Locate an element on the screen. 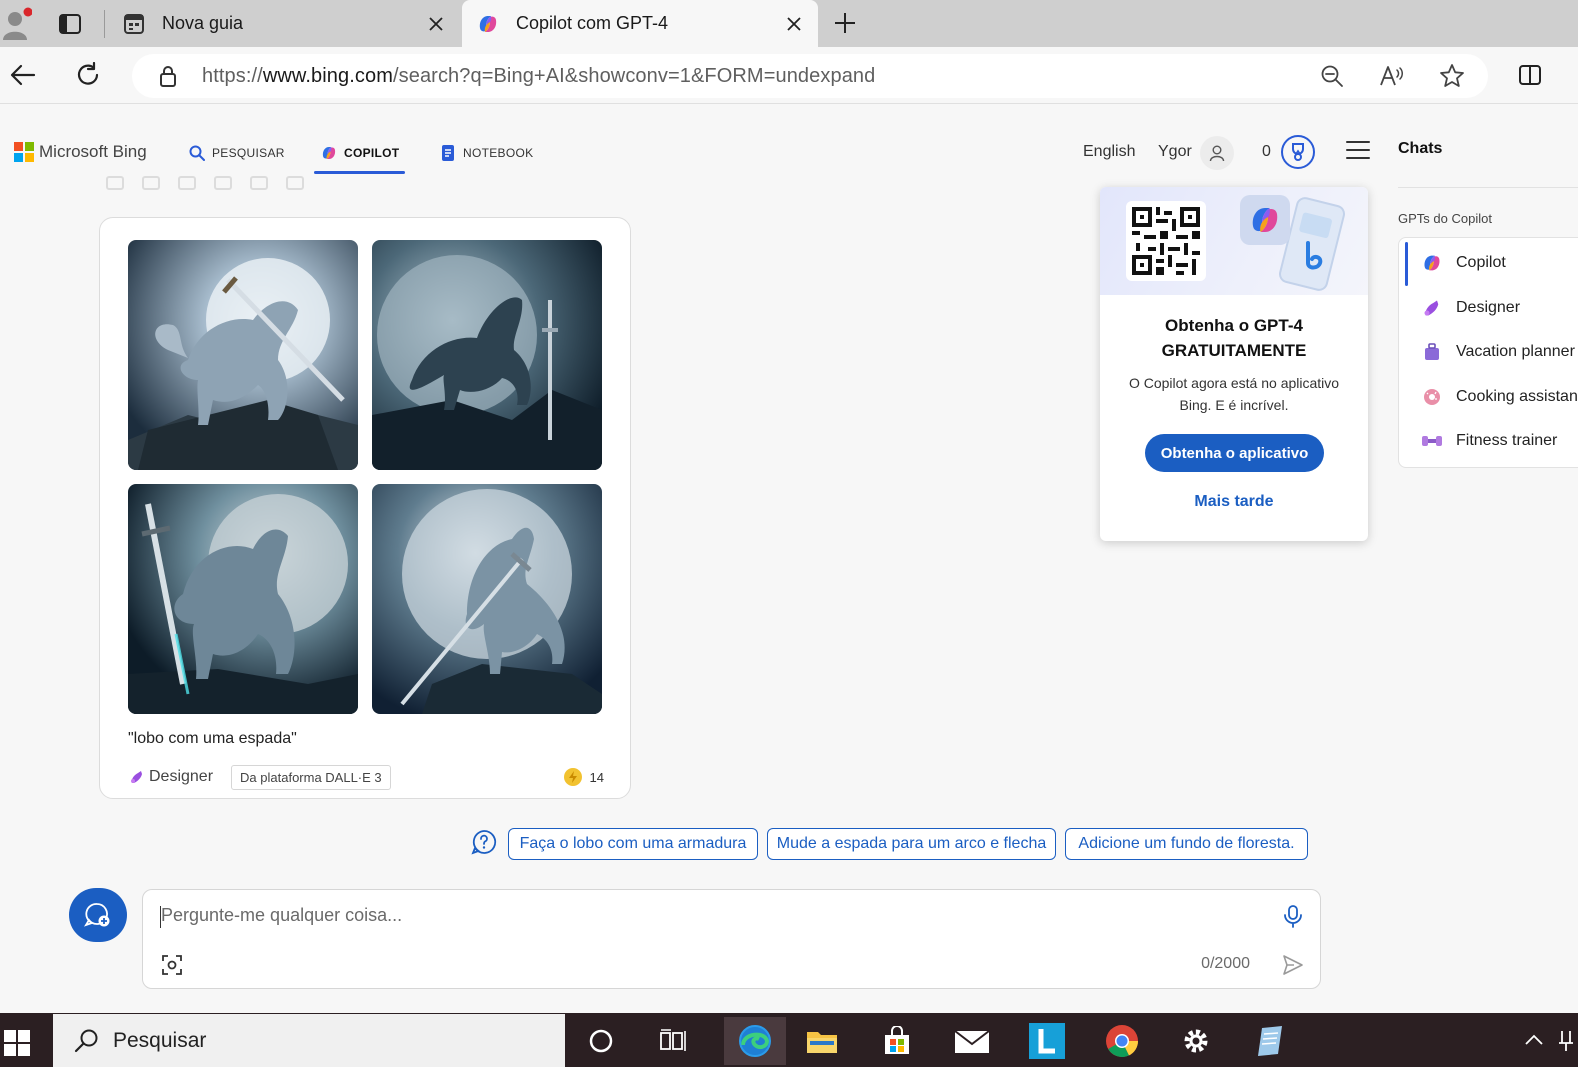 Image resolution: width=1578 pixels, height=1067 pixels. chrome-icon is located at coordinates (1122, 1041).